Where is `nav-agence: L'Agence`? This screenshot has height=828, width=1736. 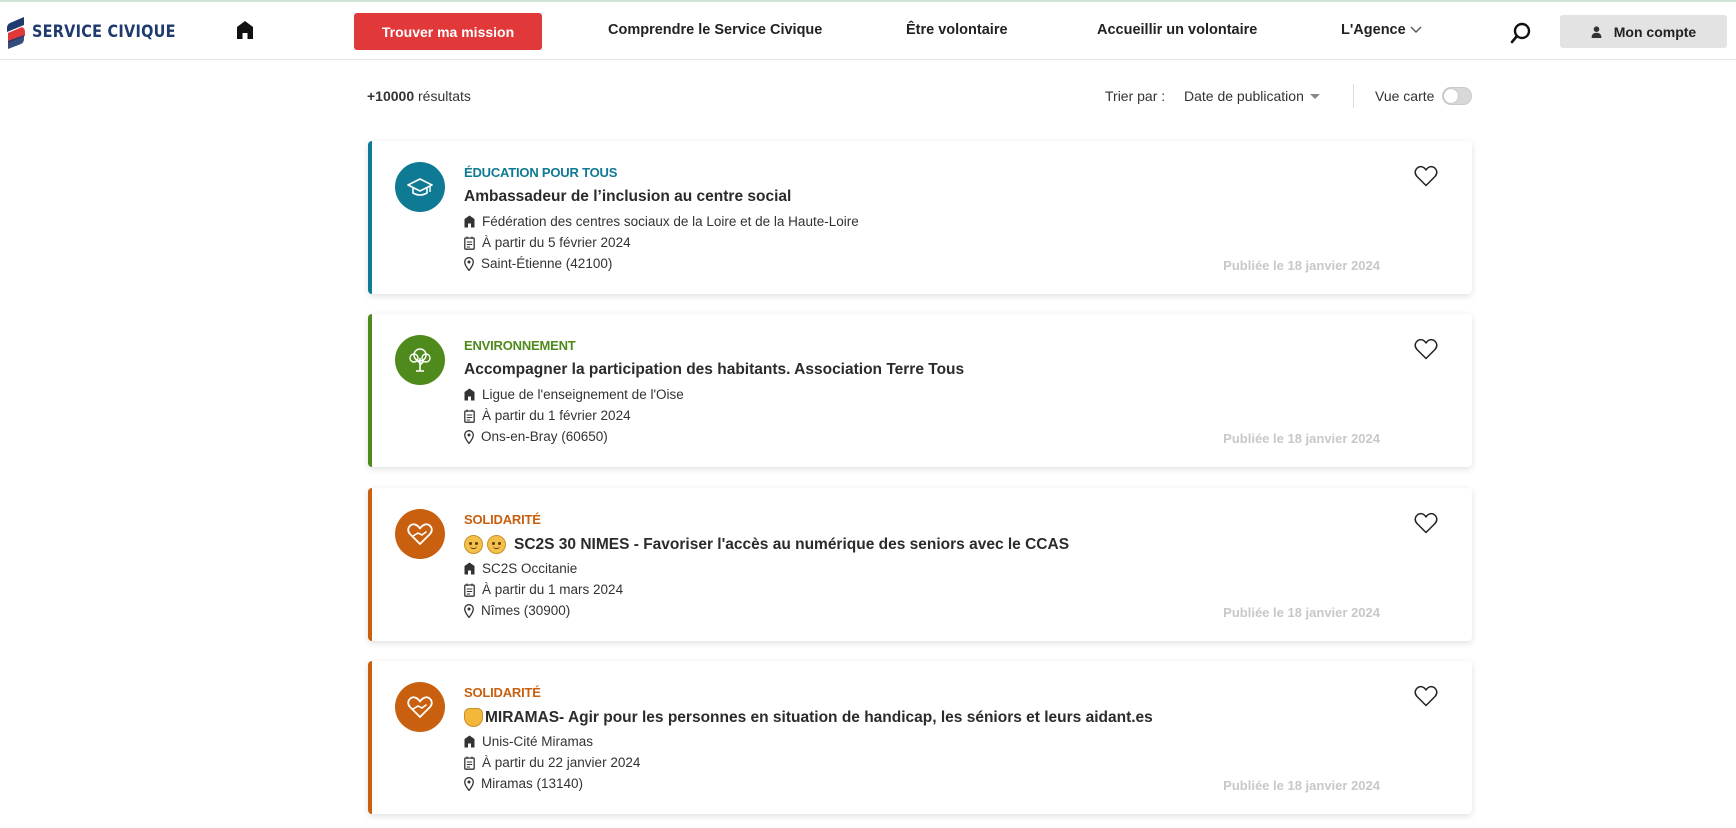 nav-agence: L'Agence is located at coordinates (1373, 30).